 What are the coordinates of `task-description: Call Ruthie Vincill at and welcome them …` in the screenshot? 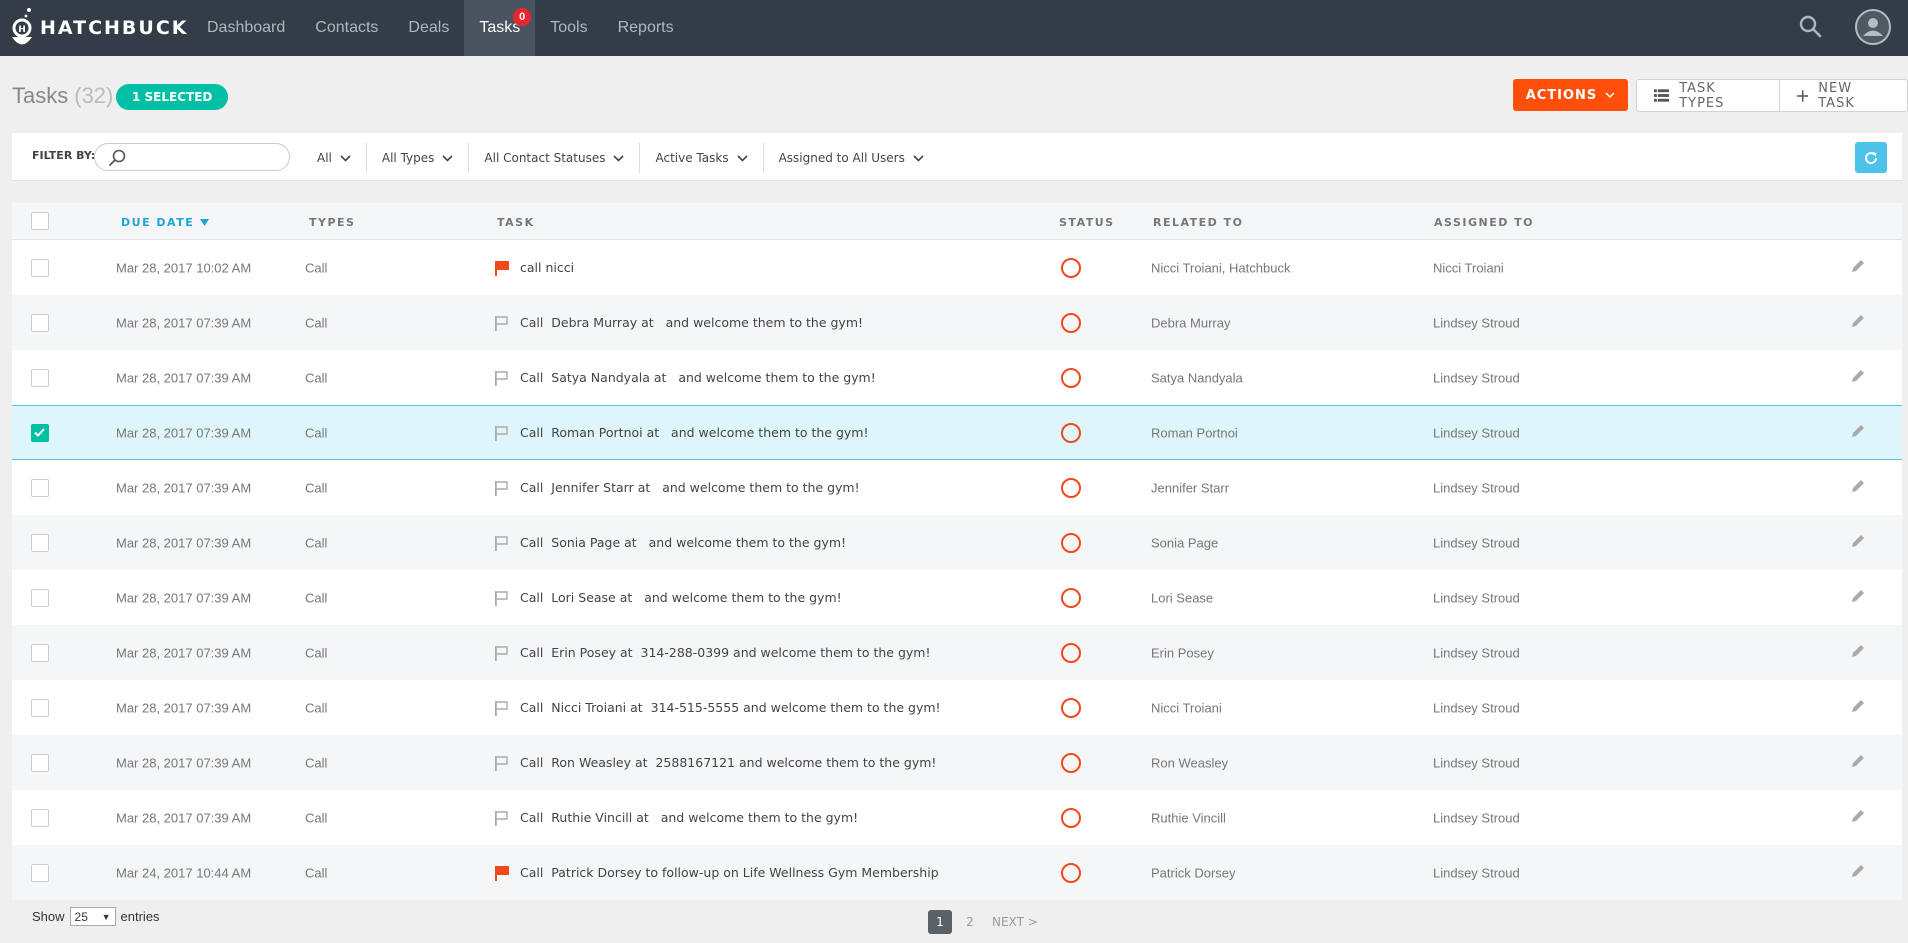 It's located at (689, 817).